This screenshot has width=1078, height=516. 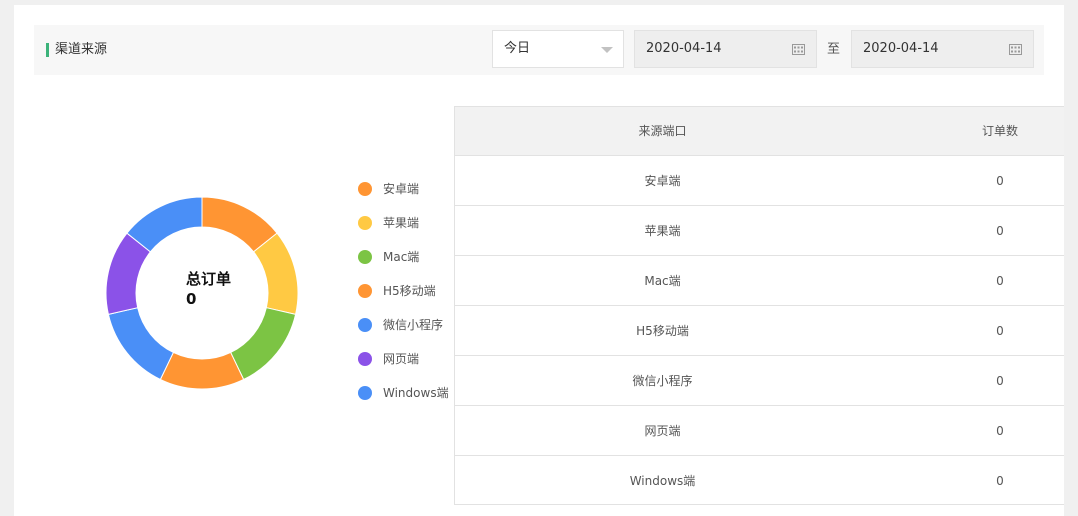 I want to click on donut-center-value: 0, so click(x=191, y=299).